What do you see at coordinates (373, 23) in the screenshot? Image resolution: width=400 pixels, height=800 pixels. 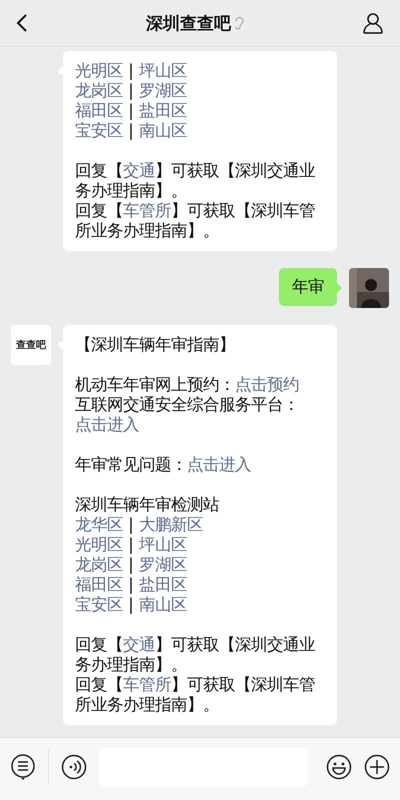 I see `profile-icon` at bounding box center [373, 23].